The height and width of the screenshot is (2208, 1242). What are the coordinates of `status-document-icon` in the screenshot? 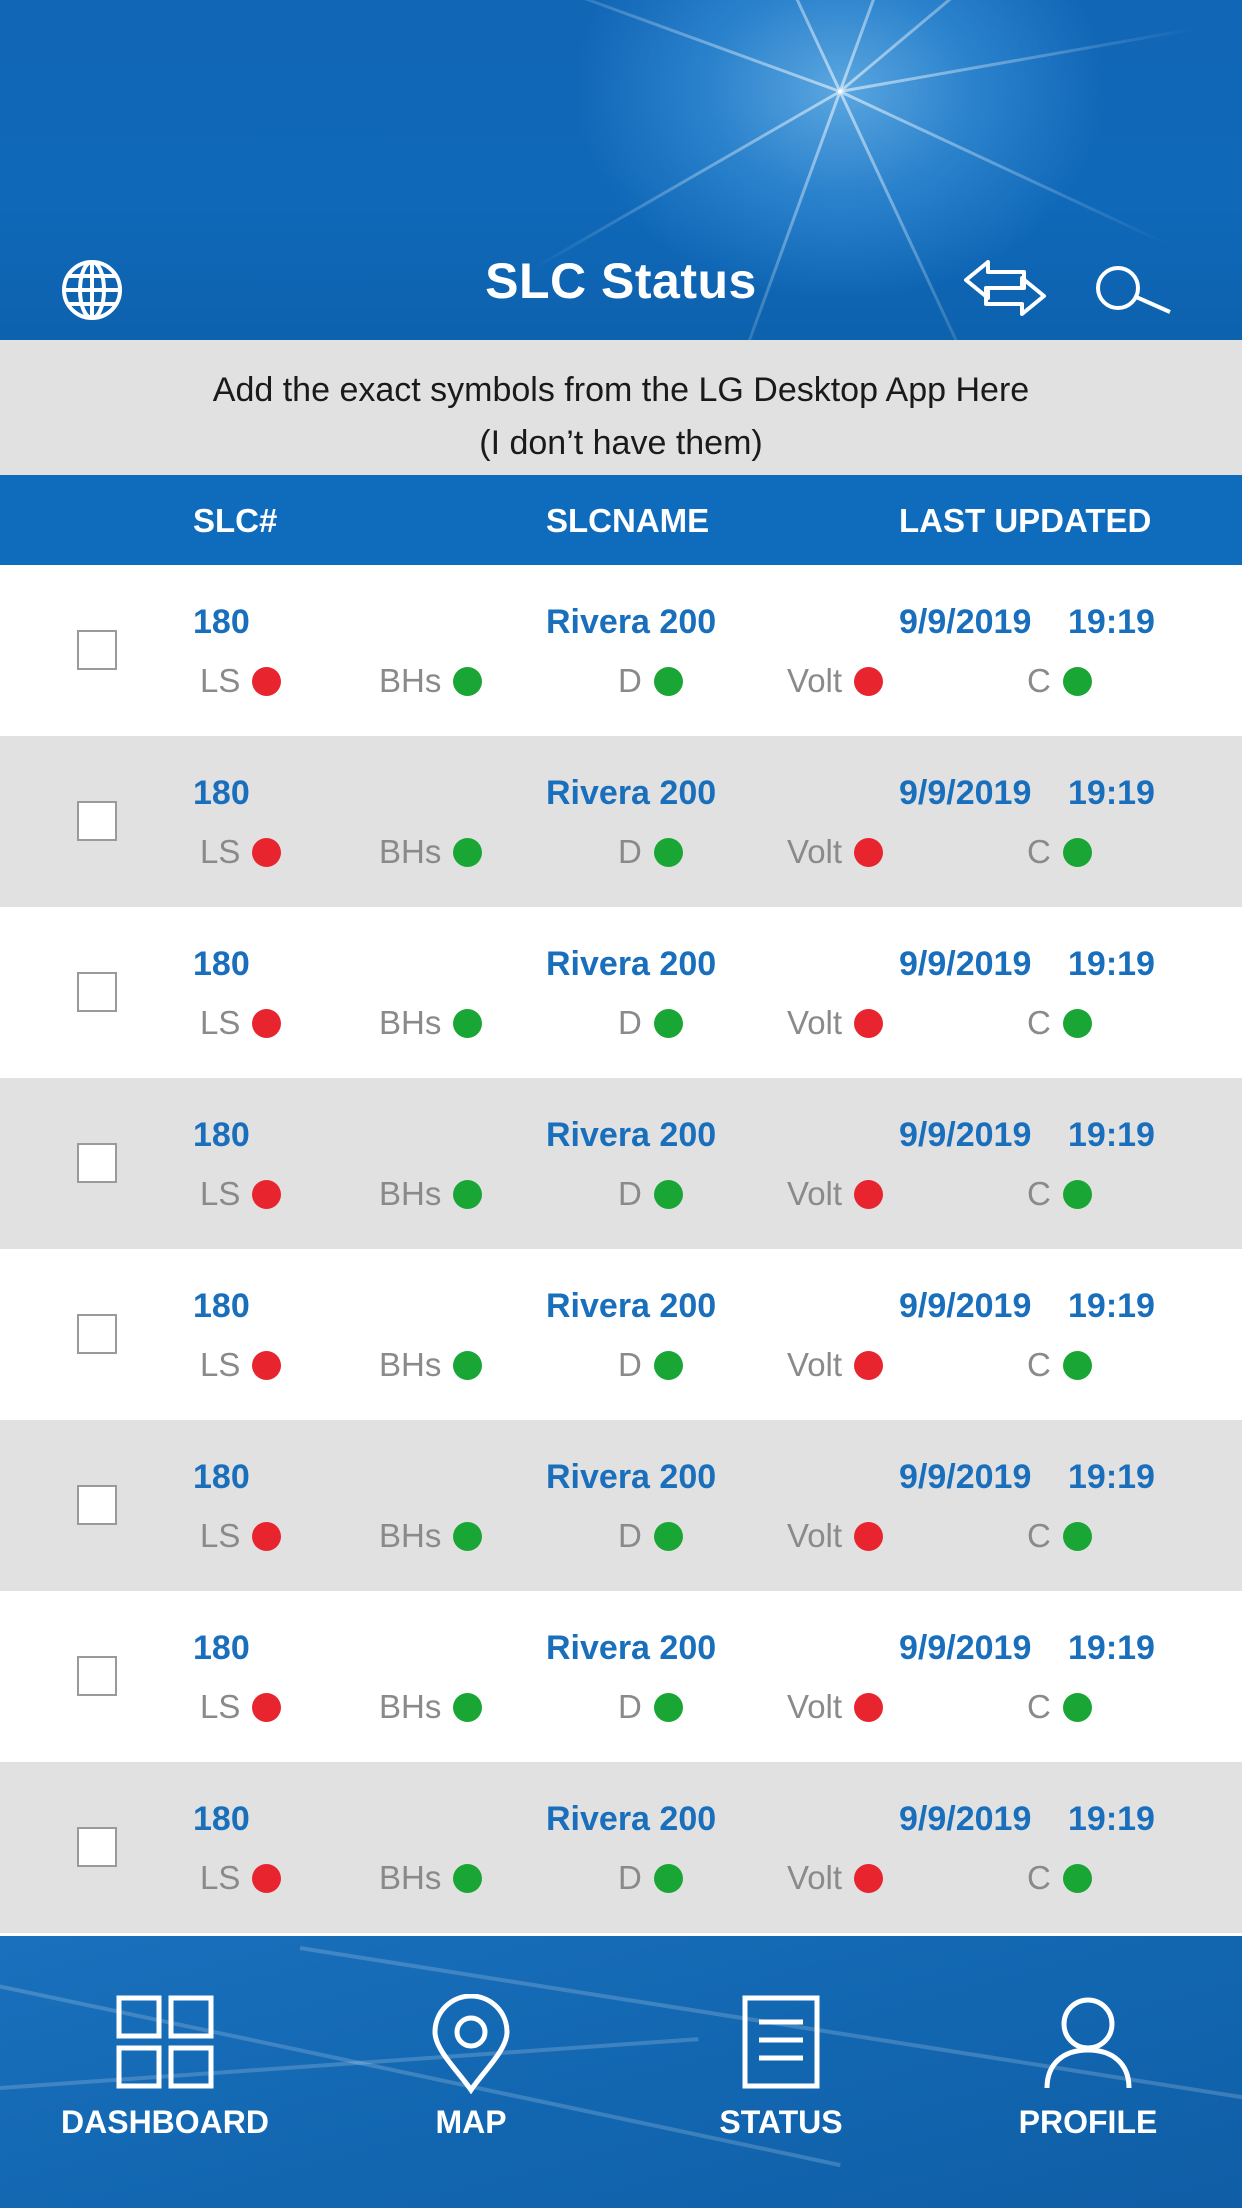 It's located at (781, 2042).